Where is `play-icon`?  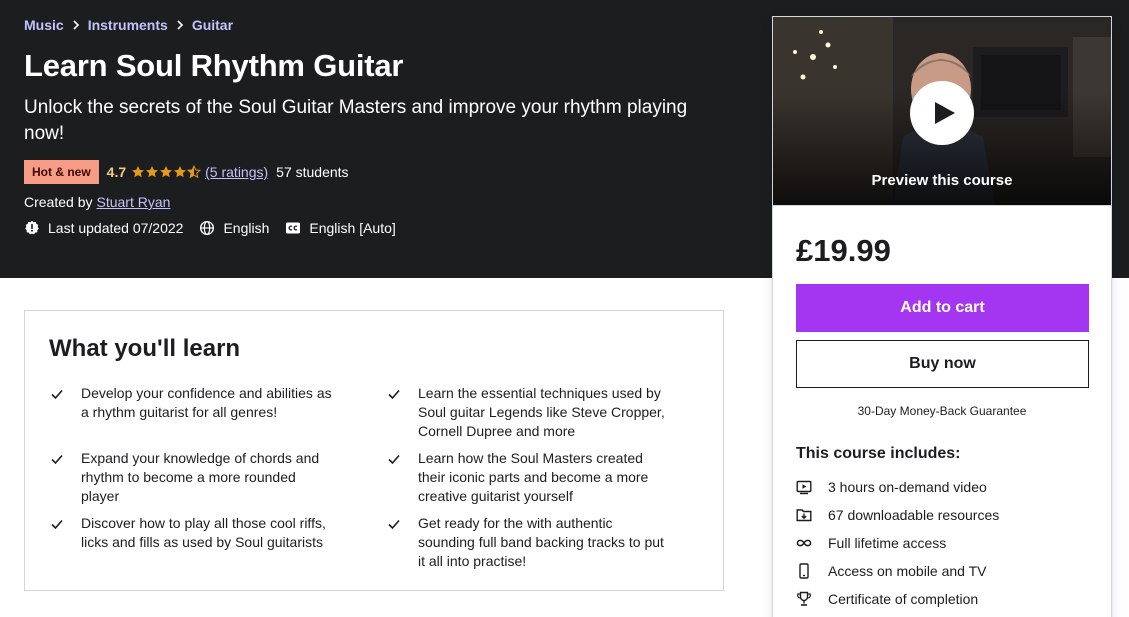 play-icon is located at coordinates (945, 113).